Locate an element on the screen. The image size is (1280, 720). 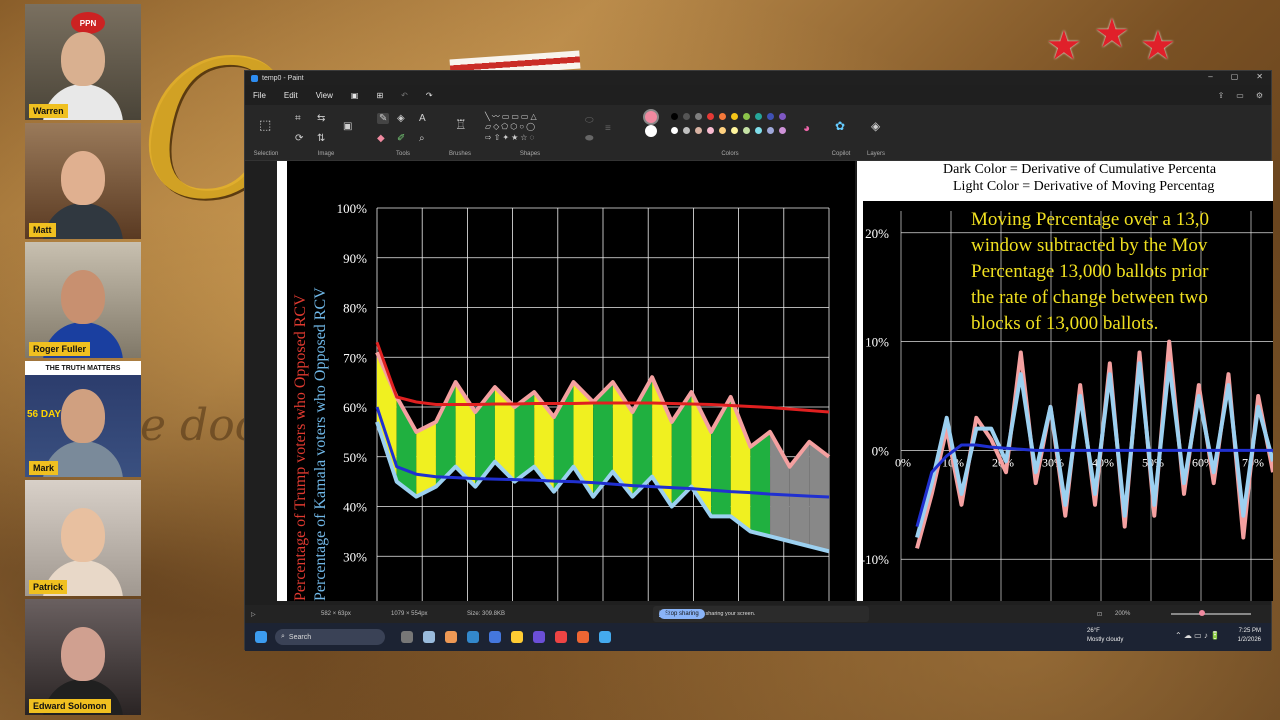
edit-colors-group: ◕ is located at coordinates (809, 133).